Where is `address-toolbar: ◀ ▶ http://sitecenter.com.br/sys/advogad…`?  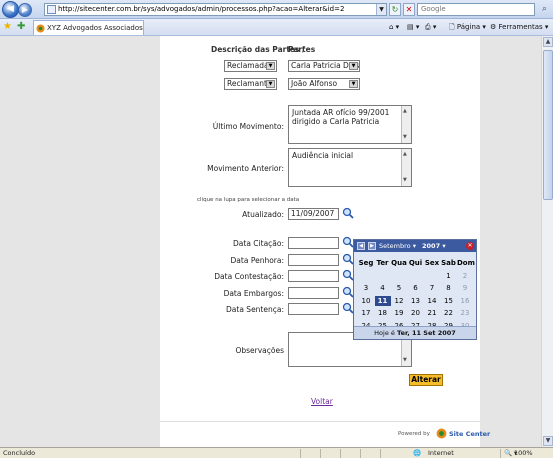
address-toolbar: ◀ ▶ http://sitecenter.com.br/sys/advogad… is located at coordinates (276, 9).